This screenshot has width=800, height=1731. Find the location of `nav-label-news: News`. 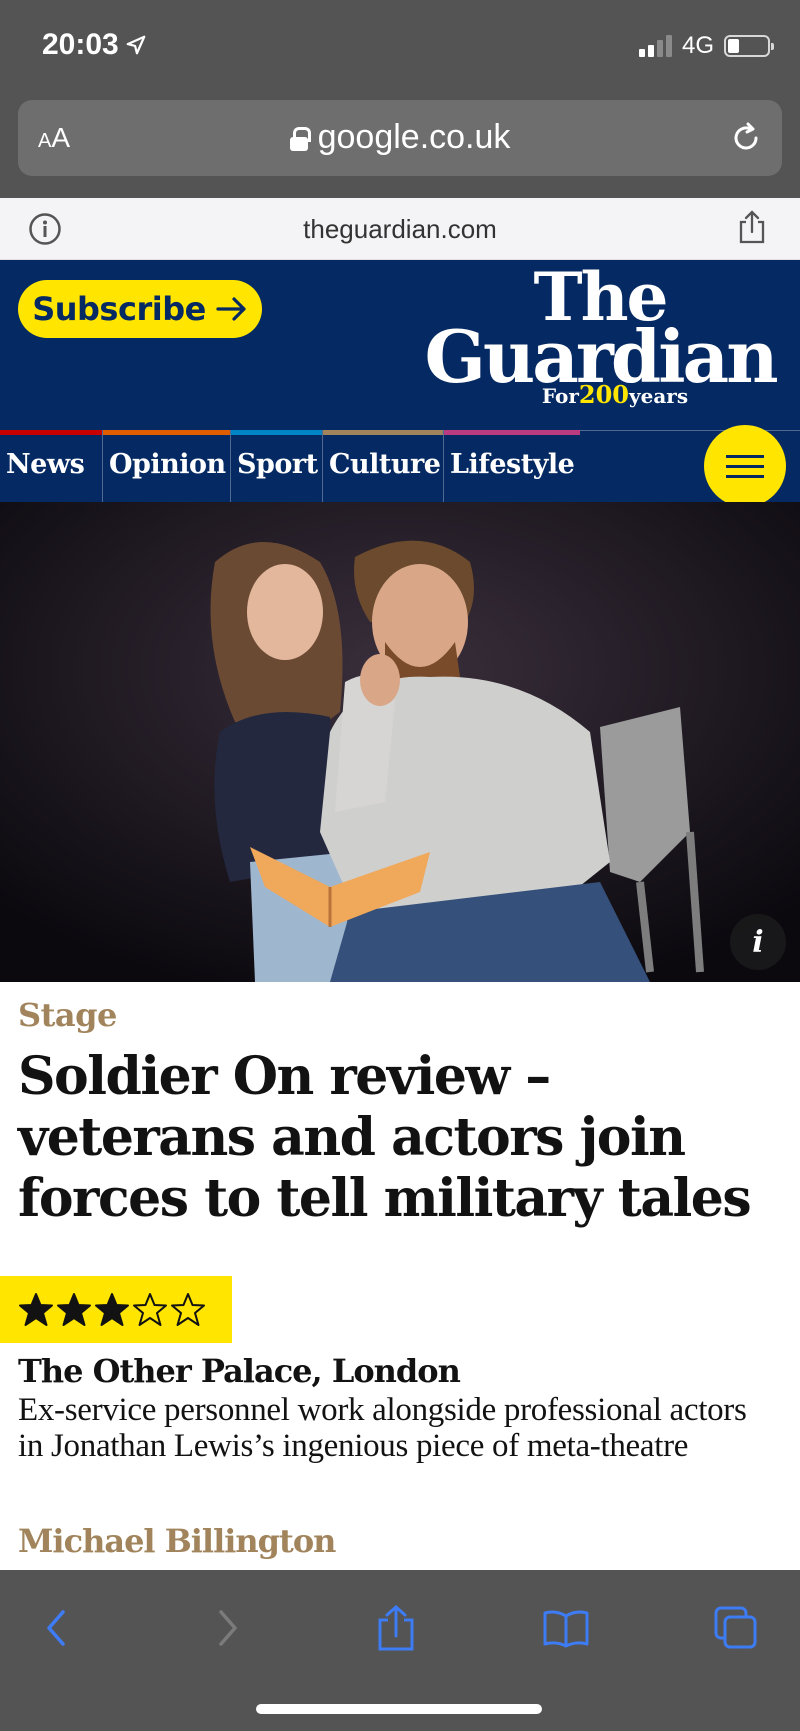

nav-label-news: News is located at coordinates (45, 464).